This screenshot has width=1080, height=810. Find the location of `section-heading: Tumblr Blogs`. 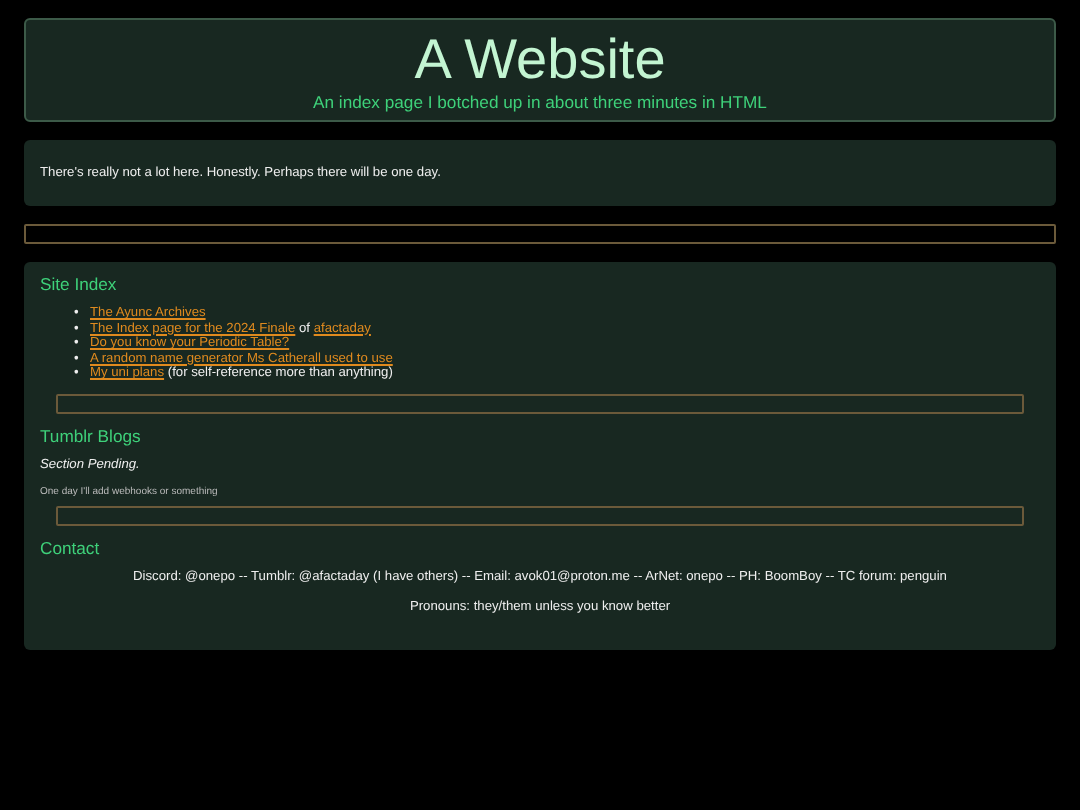

section-heading: Tumblr Blogs is located at coordinates (91, 435).